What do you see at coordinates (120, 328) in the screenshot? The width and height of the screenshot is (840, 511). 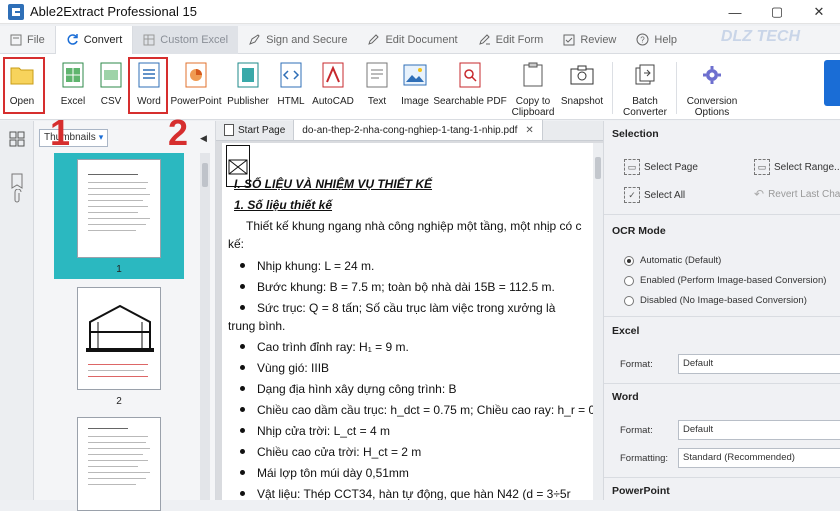 I see `drawing-preview` at bounding box center [120, 328].